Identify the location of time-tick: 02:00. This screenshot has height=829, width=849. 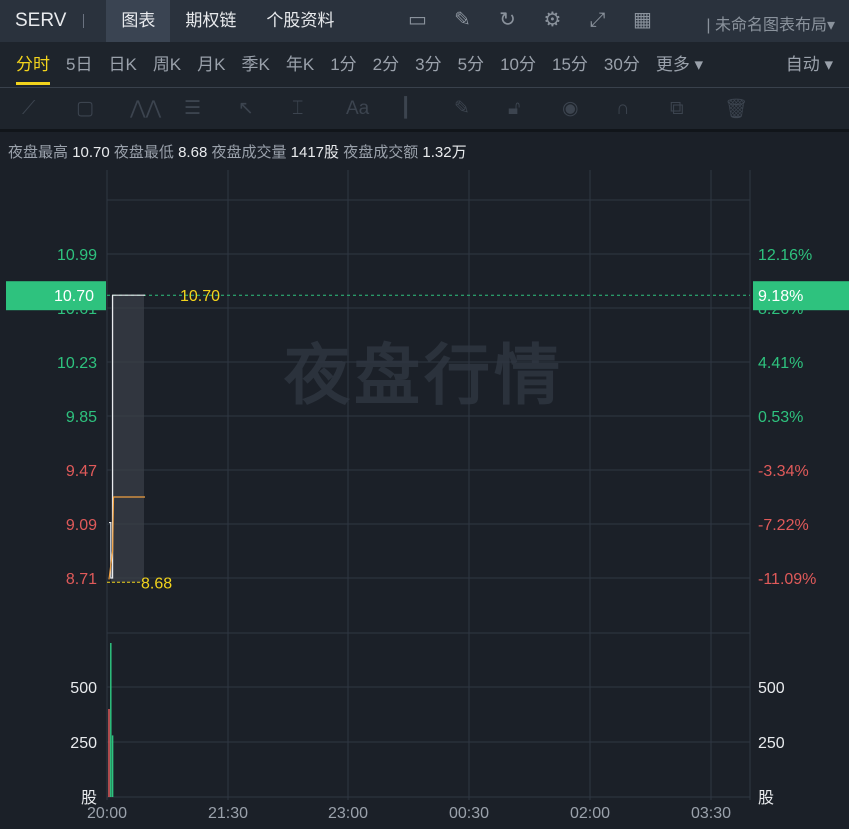
(590, 813).